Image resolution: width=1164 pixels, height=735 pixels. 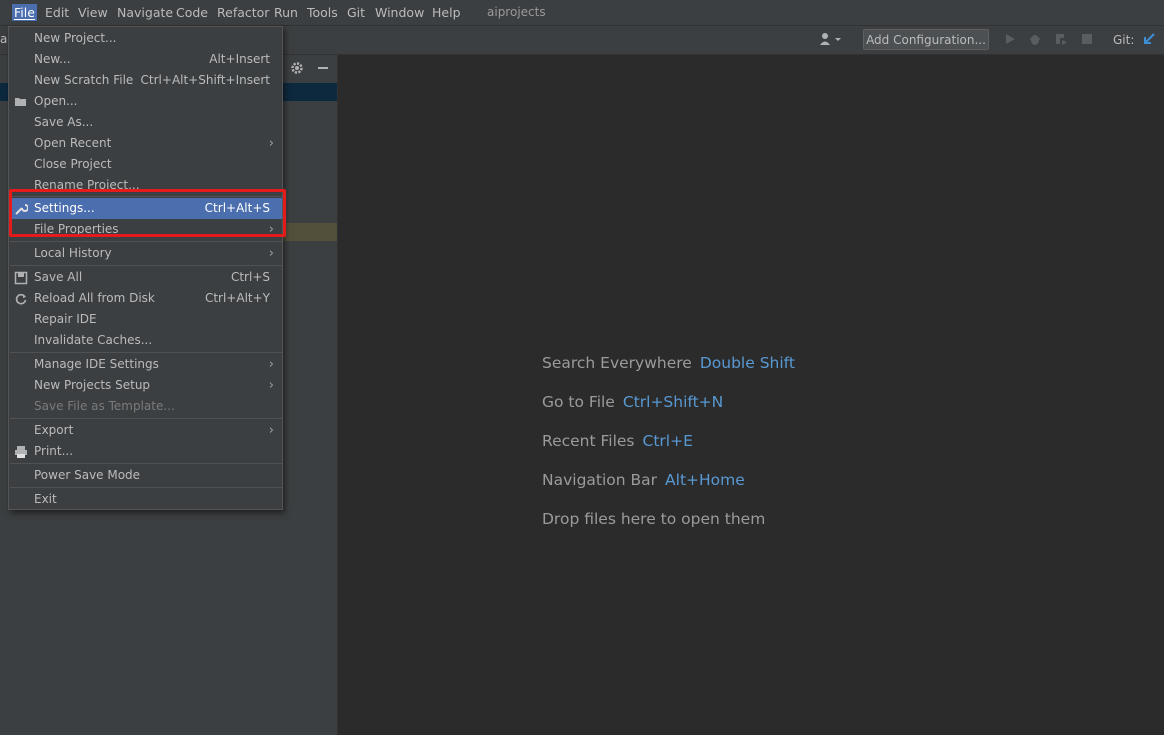 I want to click on hint-drop-files: Drop files here to open them, so click(x=653, y=519).